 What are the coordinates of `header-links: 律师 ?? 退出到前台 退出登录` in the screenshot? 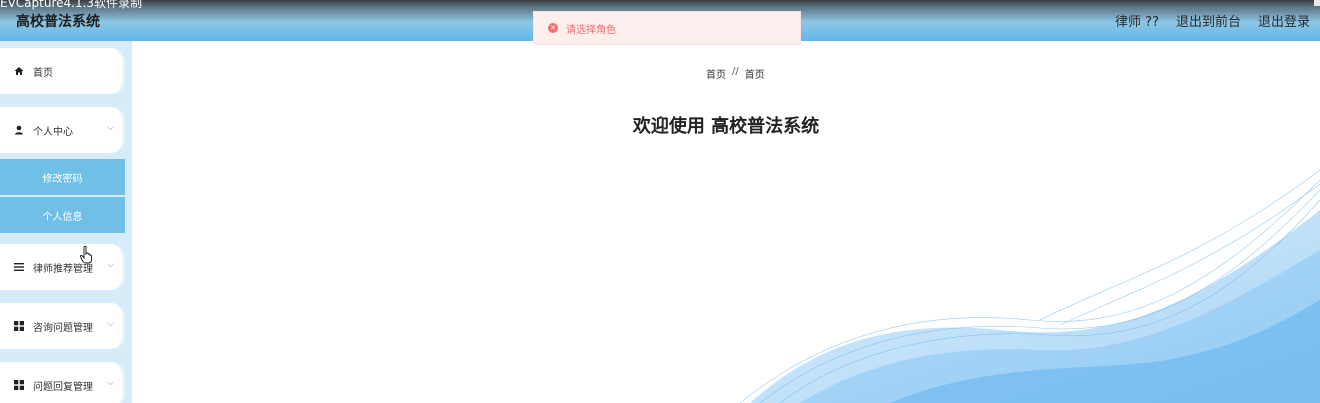 It's located at (1212, 20).